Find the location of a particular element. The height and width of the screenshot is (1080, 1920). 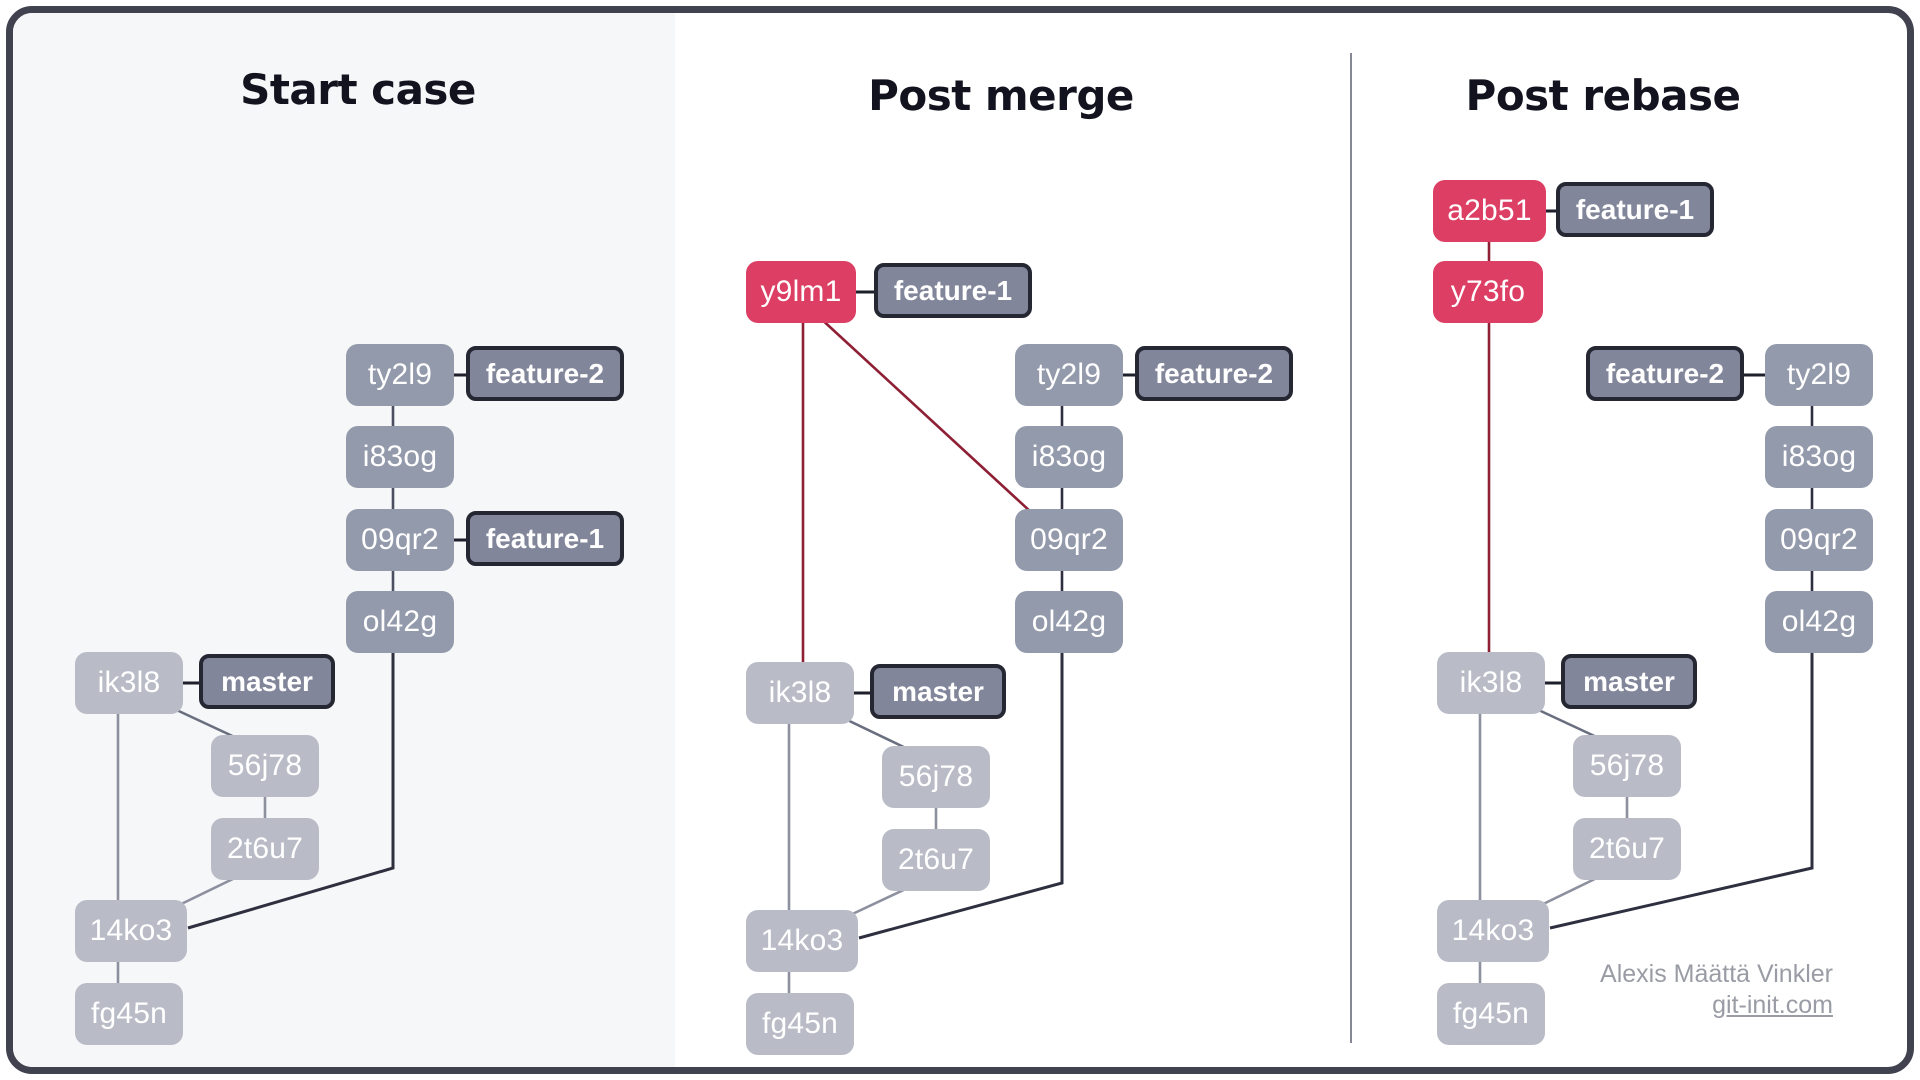

attribution-site-link: git-init.com is located at coordinates (1716, 1005).